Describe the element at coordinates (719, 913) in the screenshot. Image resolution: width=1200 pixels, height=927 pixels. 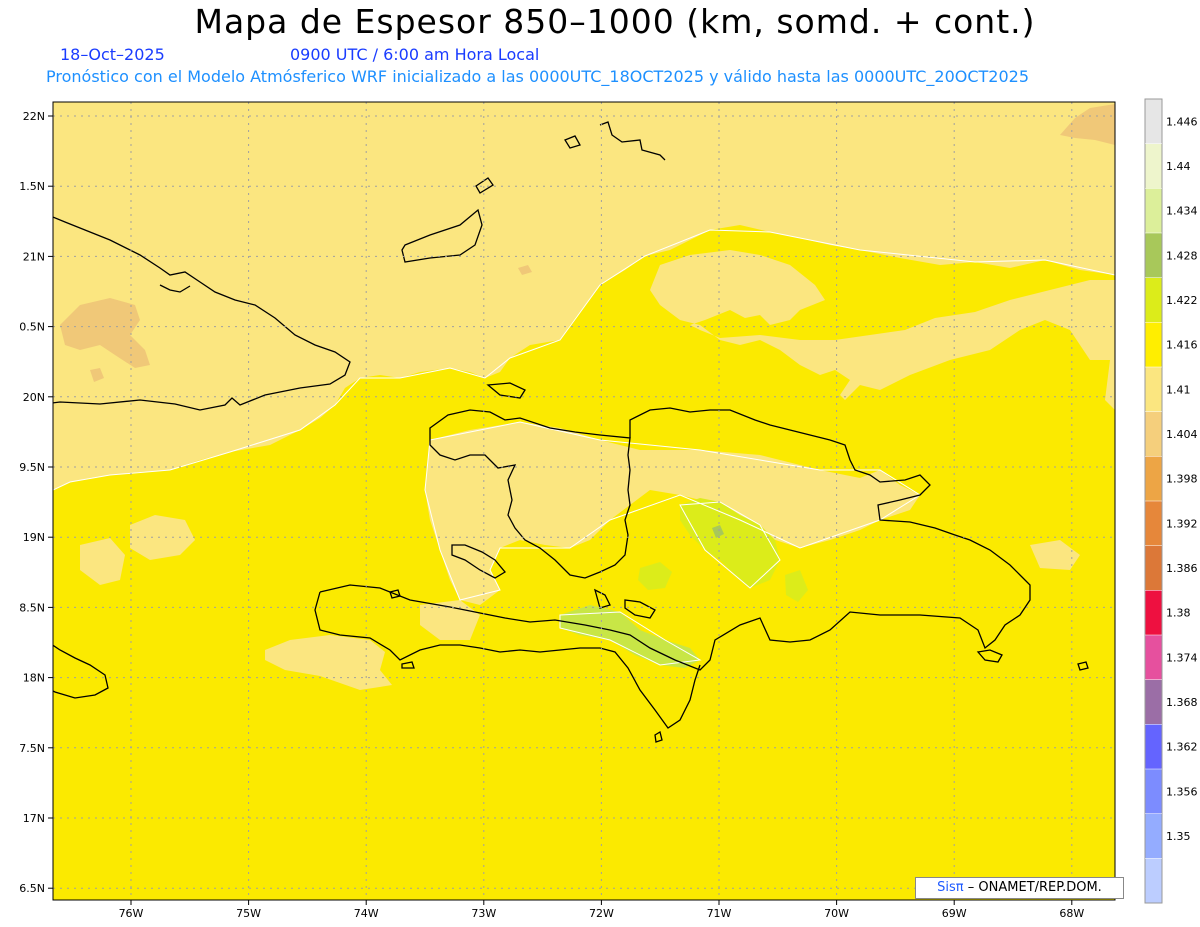
I see `lon-label: 71W` at that location.